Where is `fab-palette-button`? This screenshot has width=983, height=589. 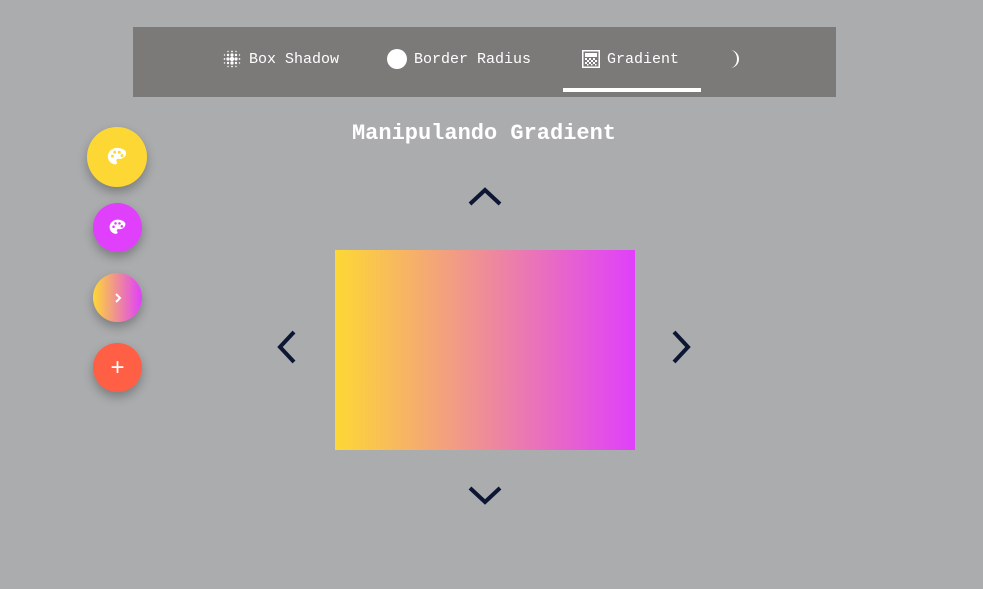 fab-palette-button is located at coordinates (117, 227).